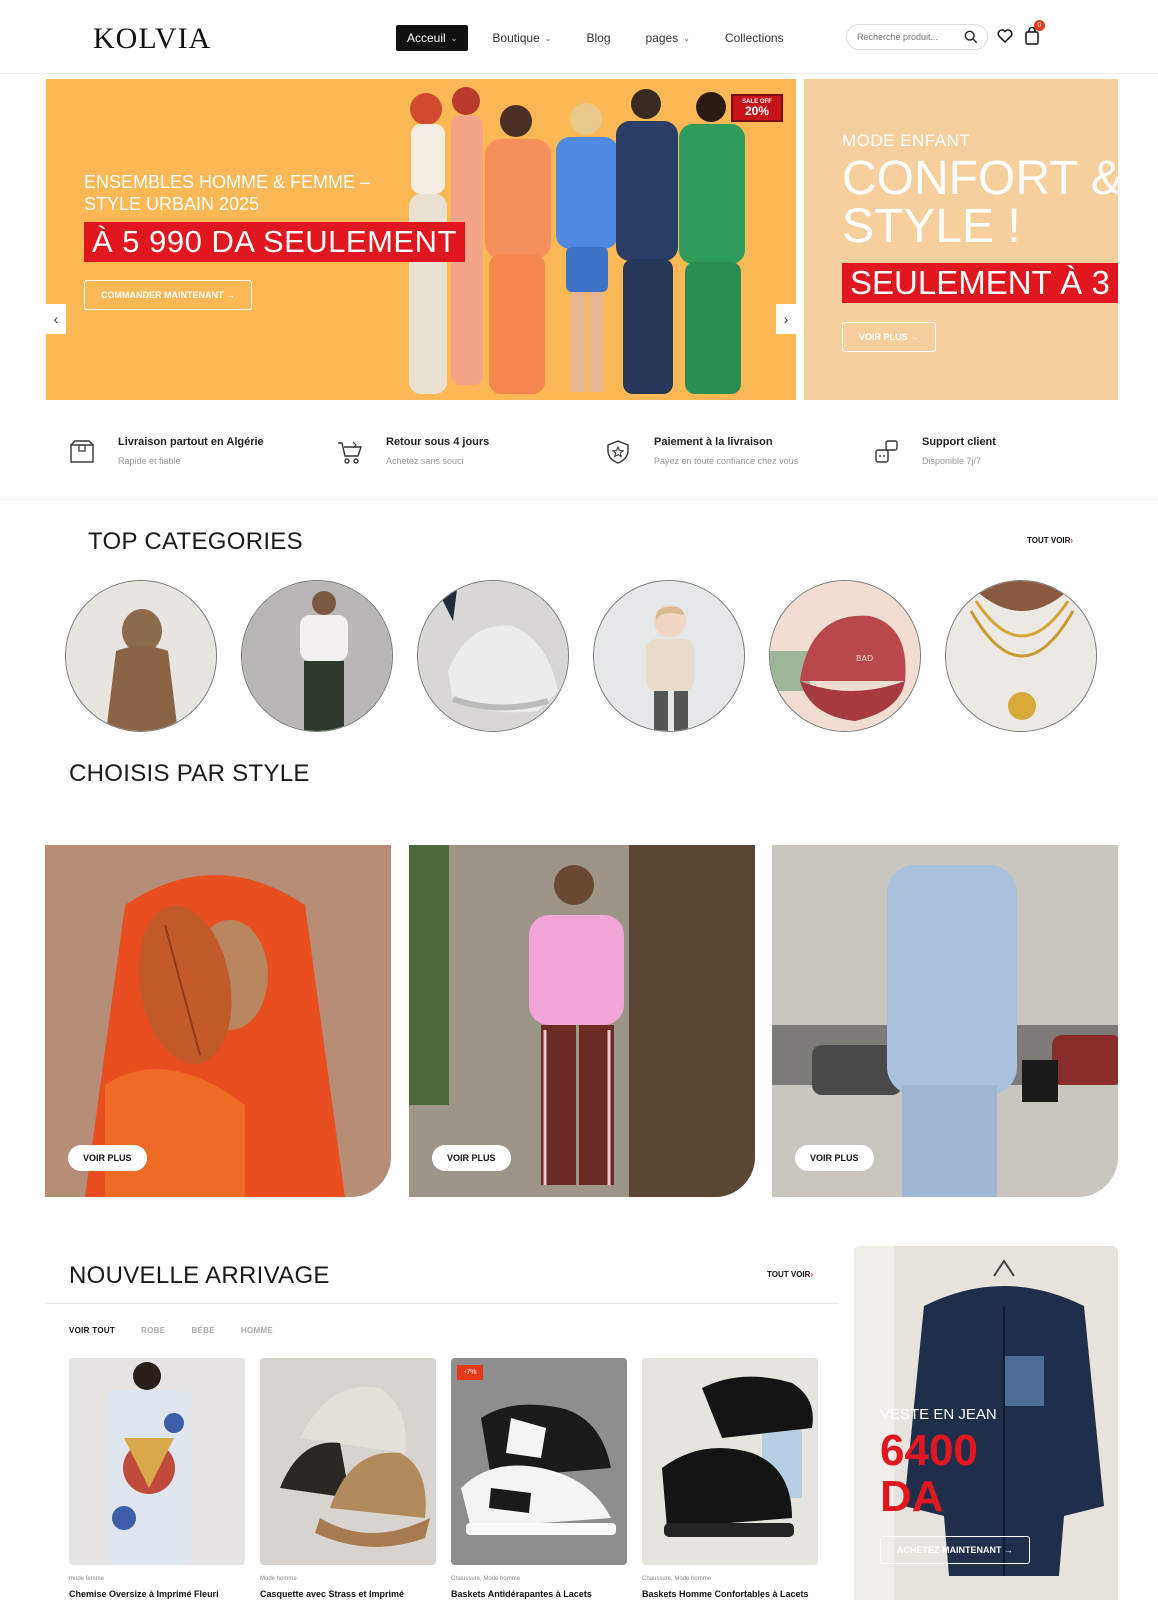  I want to click on product-name: Baskets Homme Confortables à Lacets, so click(730, 1594).